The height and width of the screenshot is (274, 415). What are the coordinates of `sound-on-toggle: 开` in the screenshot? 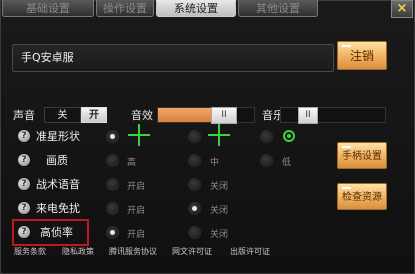 It's located at (94, 115).